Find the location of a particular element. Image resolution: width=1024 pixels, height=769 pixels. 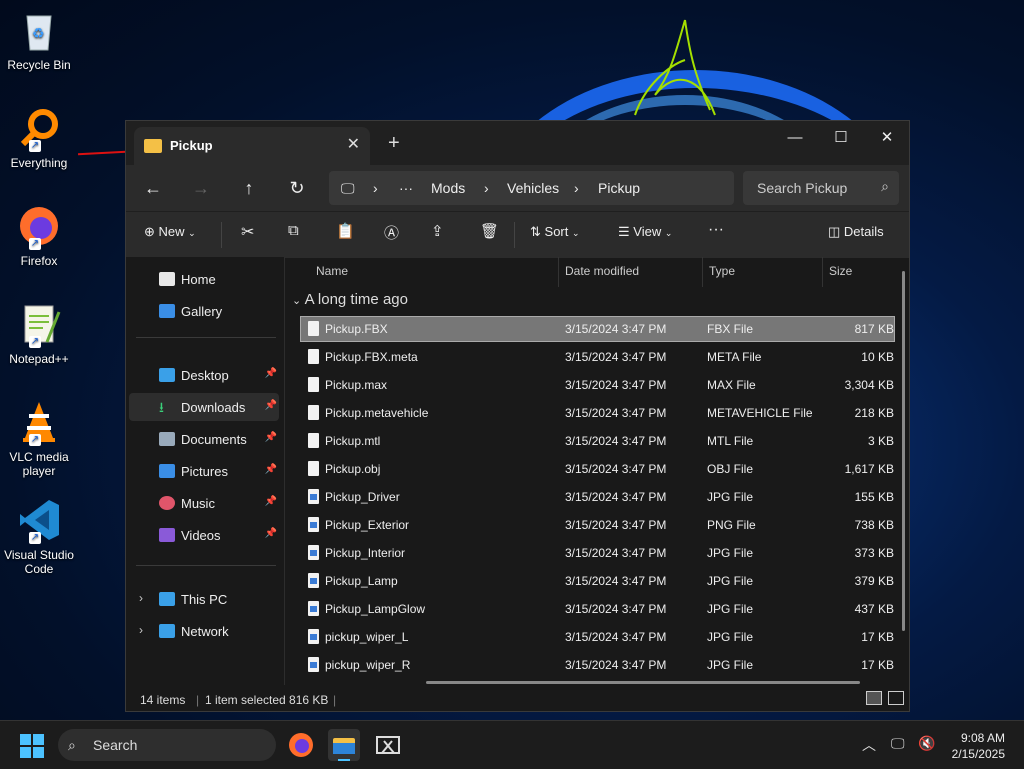

close-tab-icon: ✕ is located at coordinates (353, 144).